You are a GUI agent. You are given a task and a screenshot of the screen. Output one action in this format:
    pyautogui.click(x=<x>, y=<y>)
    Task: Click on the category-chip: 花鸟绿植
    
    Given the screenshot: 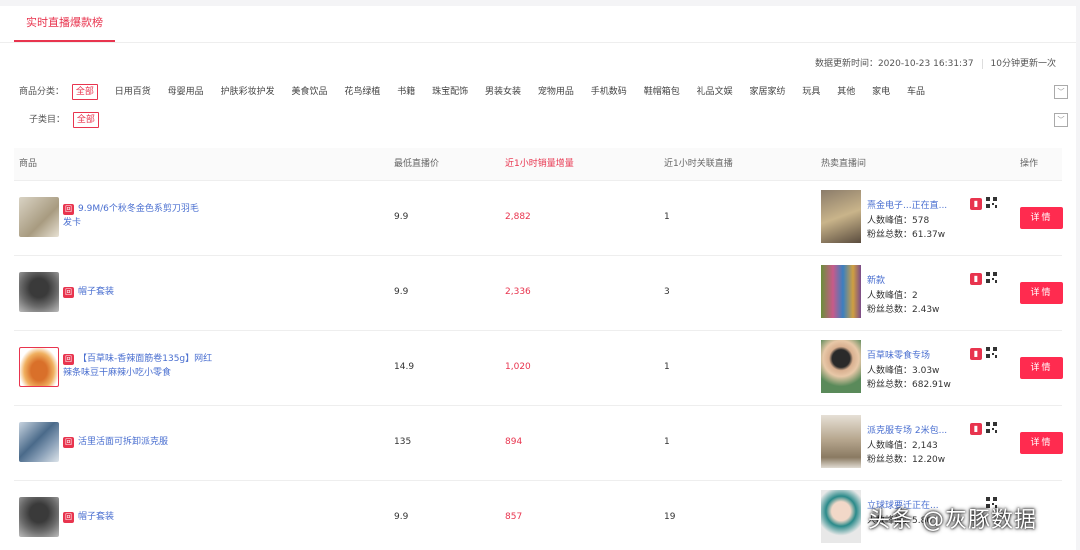 What is the action you would take?
    pyautogui.click(x=362, y=92)
    